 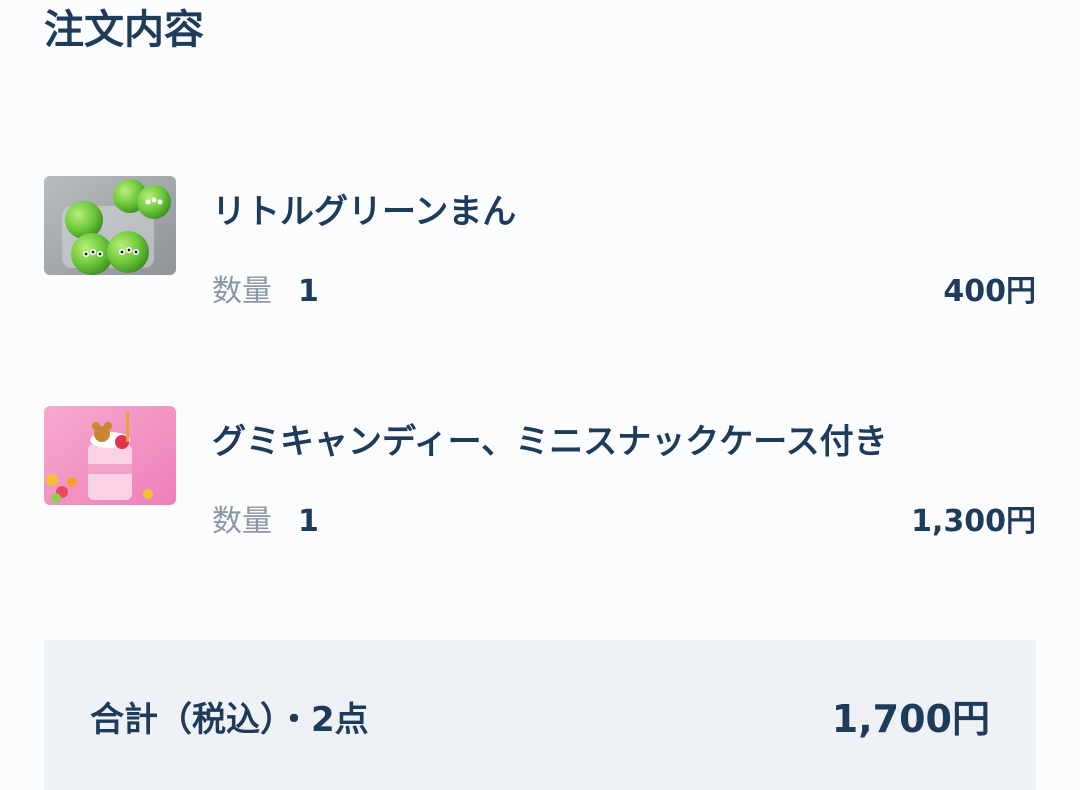 I want to click on item-price: 400円, so click(x=989, y=291).